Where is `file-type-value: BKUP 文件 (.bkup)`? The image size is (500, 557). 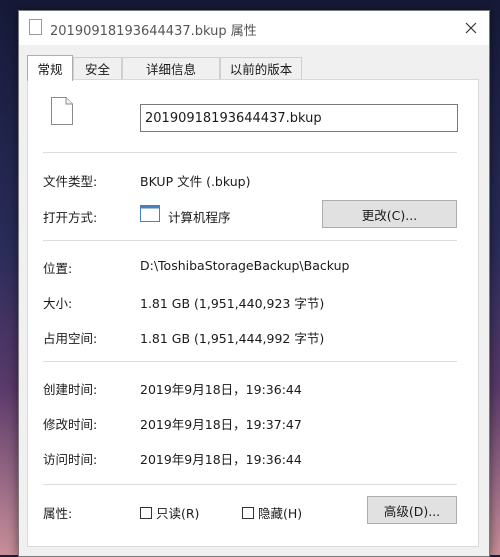
file-type-value: BKUP 文件 (.bkup) is located at coordinates (195, 181).